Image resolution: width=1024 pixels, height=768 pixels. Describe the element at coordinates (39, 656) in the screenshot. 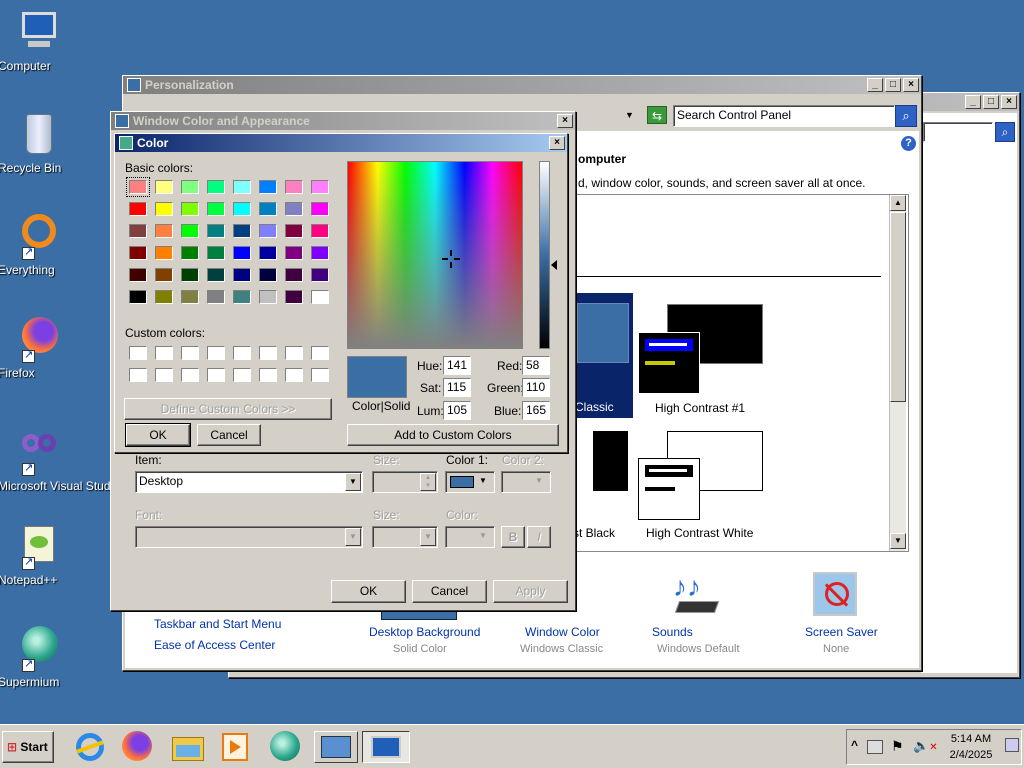

I see `desktop-icon-supermium: Supermium` at that location.